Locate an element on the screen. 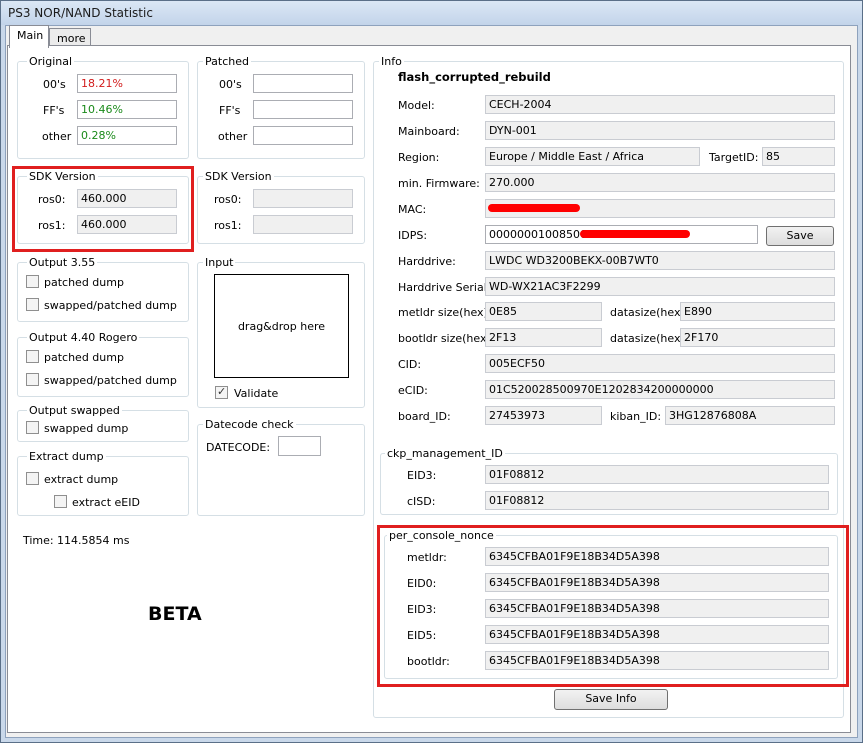 The width and height of the screenshot is (863, 743). original-other-label: other is located at coordinates (57, 136).